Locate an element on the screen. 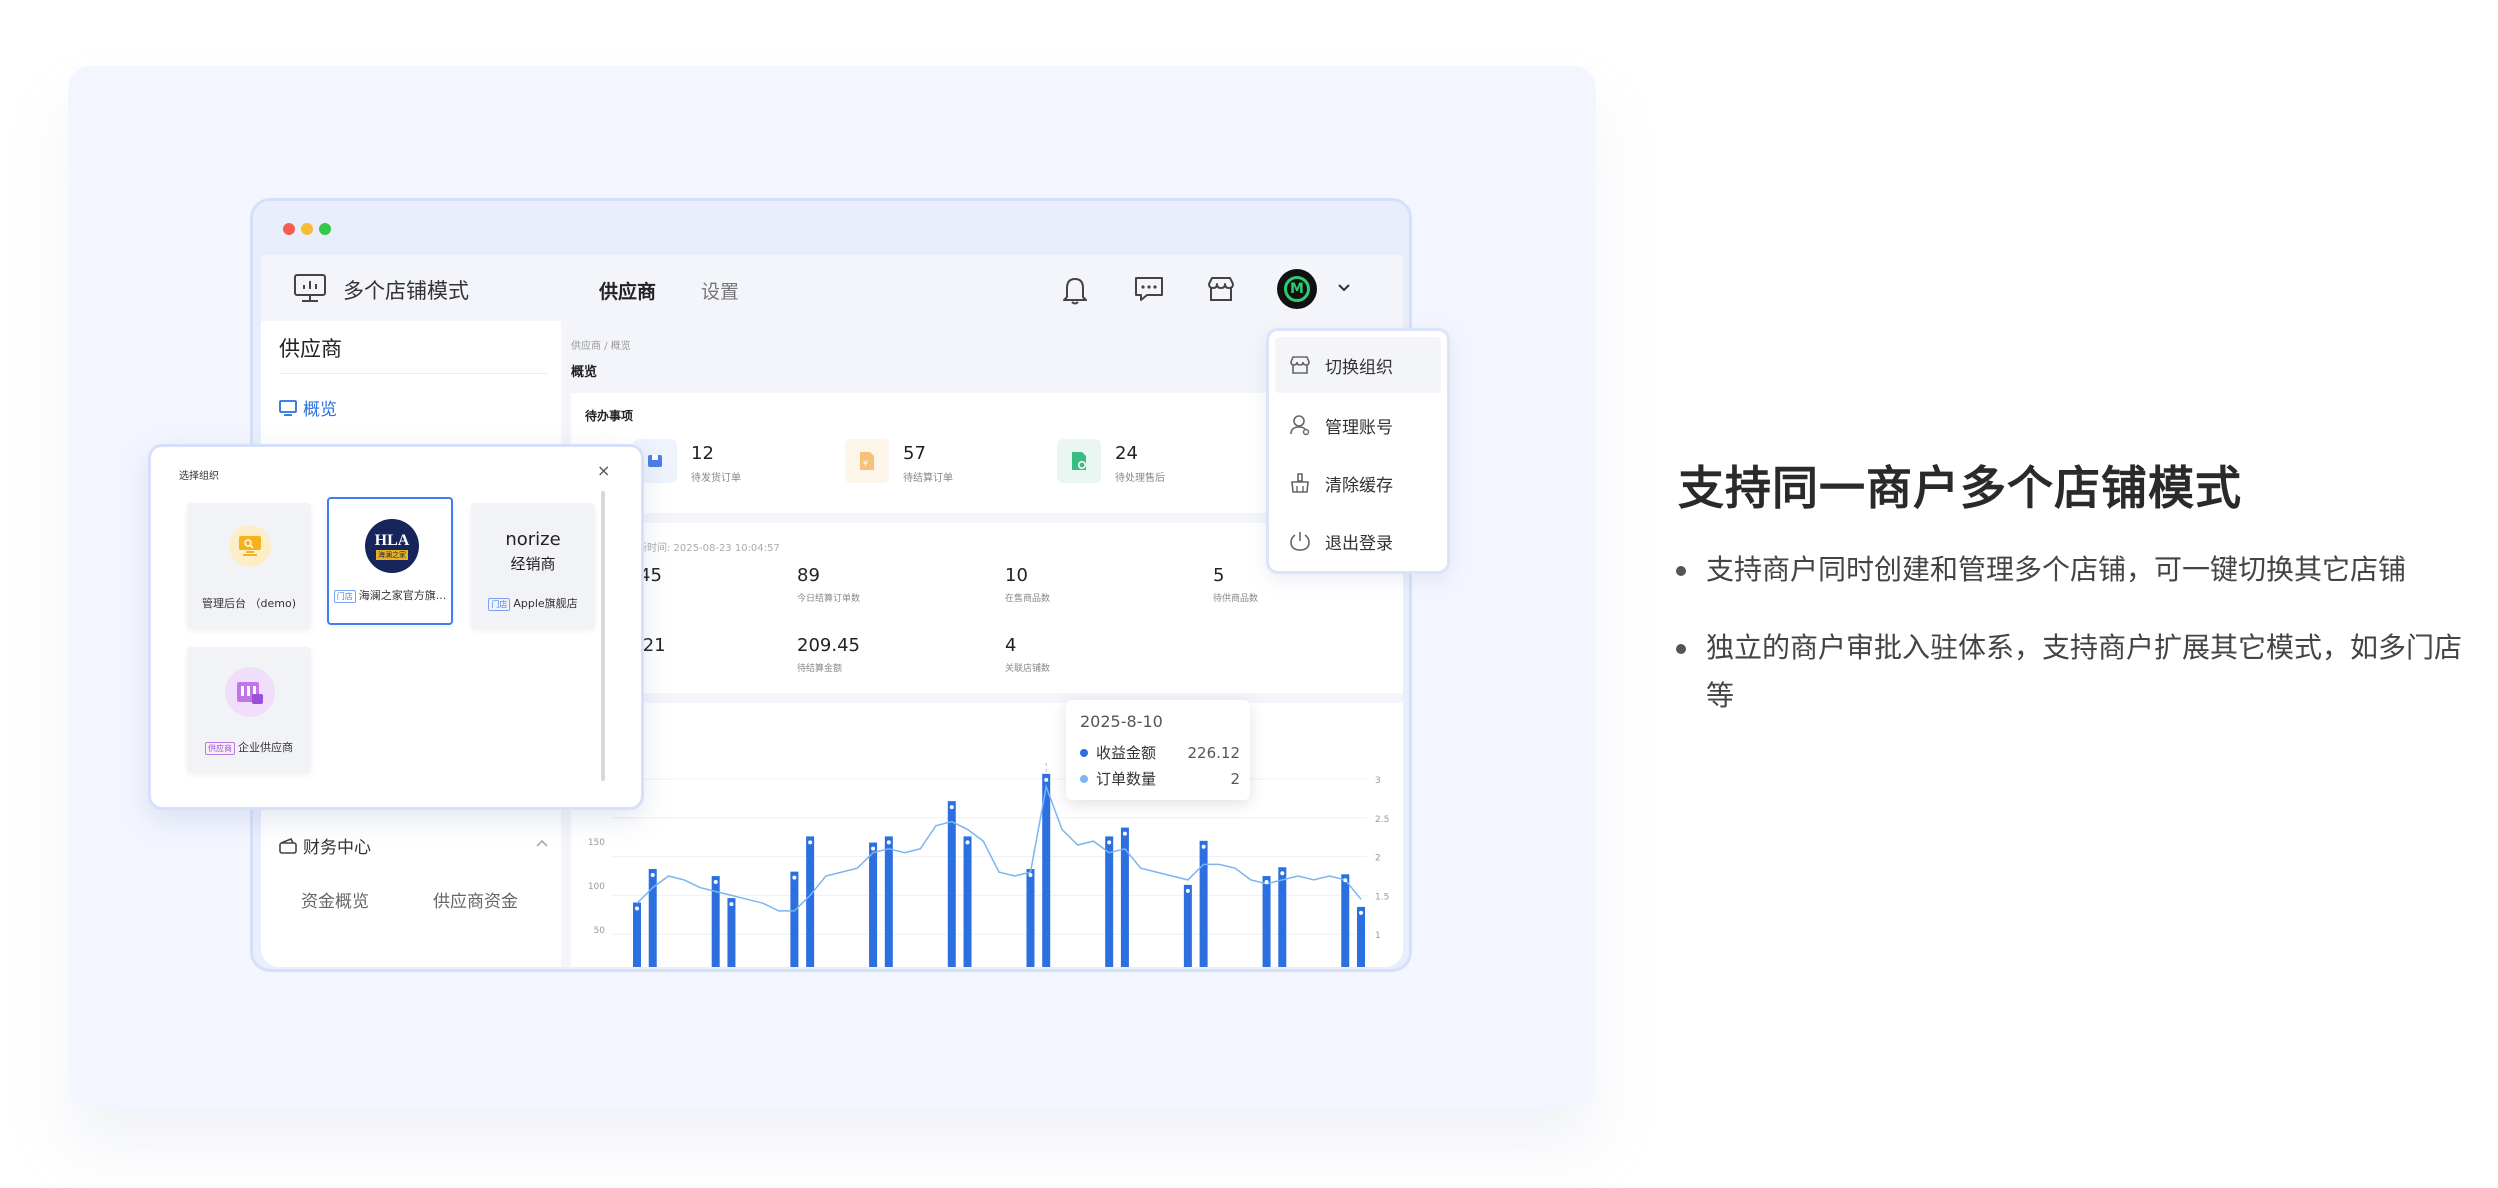  maximize-dot-icon is located at coordinates (325, 229).